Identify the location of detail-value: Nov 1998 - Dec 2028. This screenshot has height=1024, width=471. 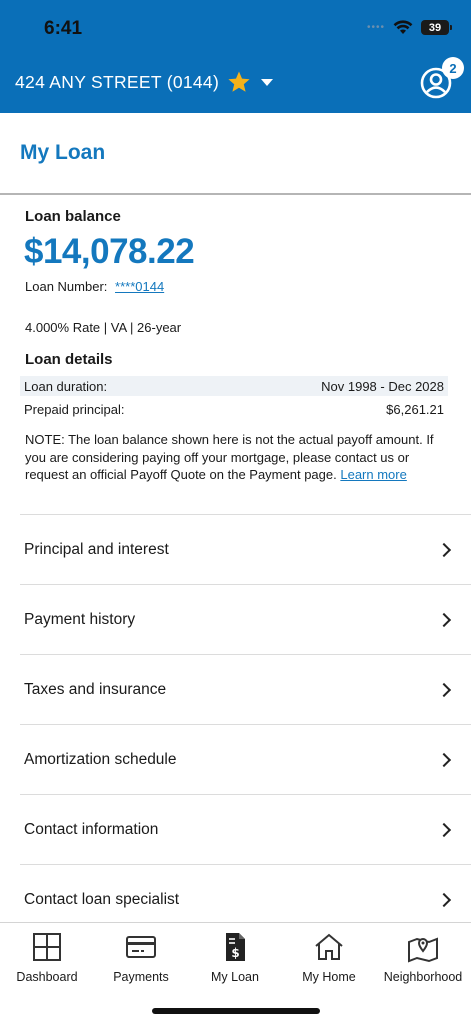
(382, 386).